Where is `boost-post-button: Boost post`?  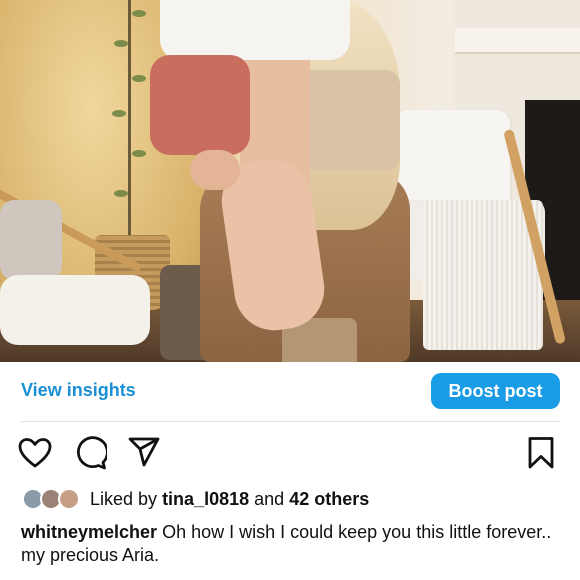 boost-post-button: Boost post is located at coordinates (495, 391).